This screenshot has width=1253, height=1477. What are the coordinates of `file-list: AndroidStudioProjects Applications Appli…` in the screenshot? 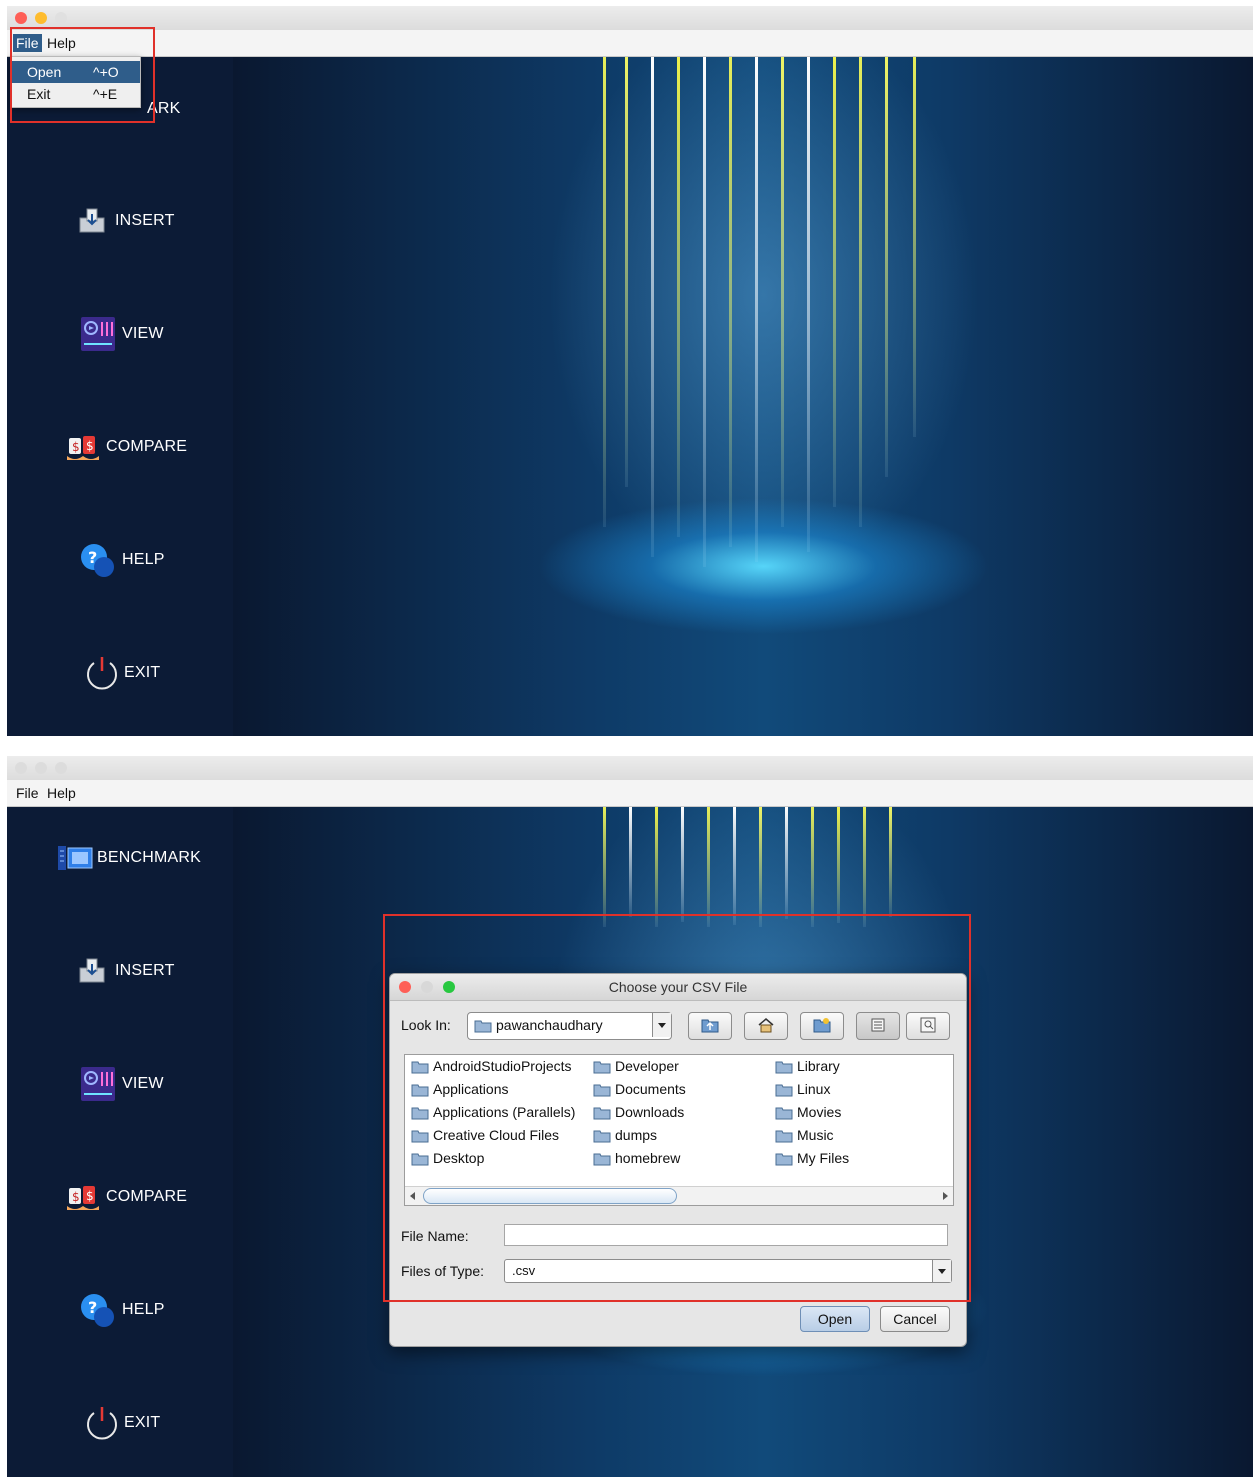 It's located at (679, 1130).